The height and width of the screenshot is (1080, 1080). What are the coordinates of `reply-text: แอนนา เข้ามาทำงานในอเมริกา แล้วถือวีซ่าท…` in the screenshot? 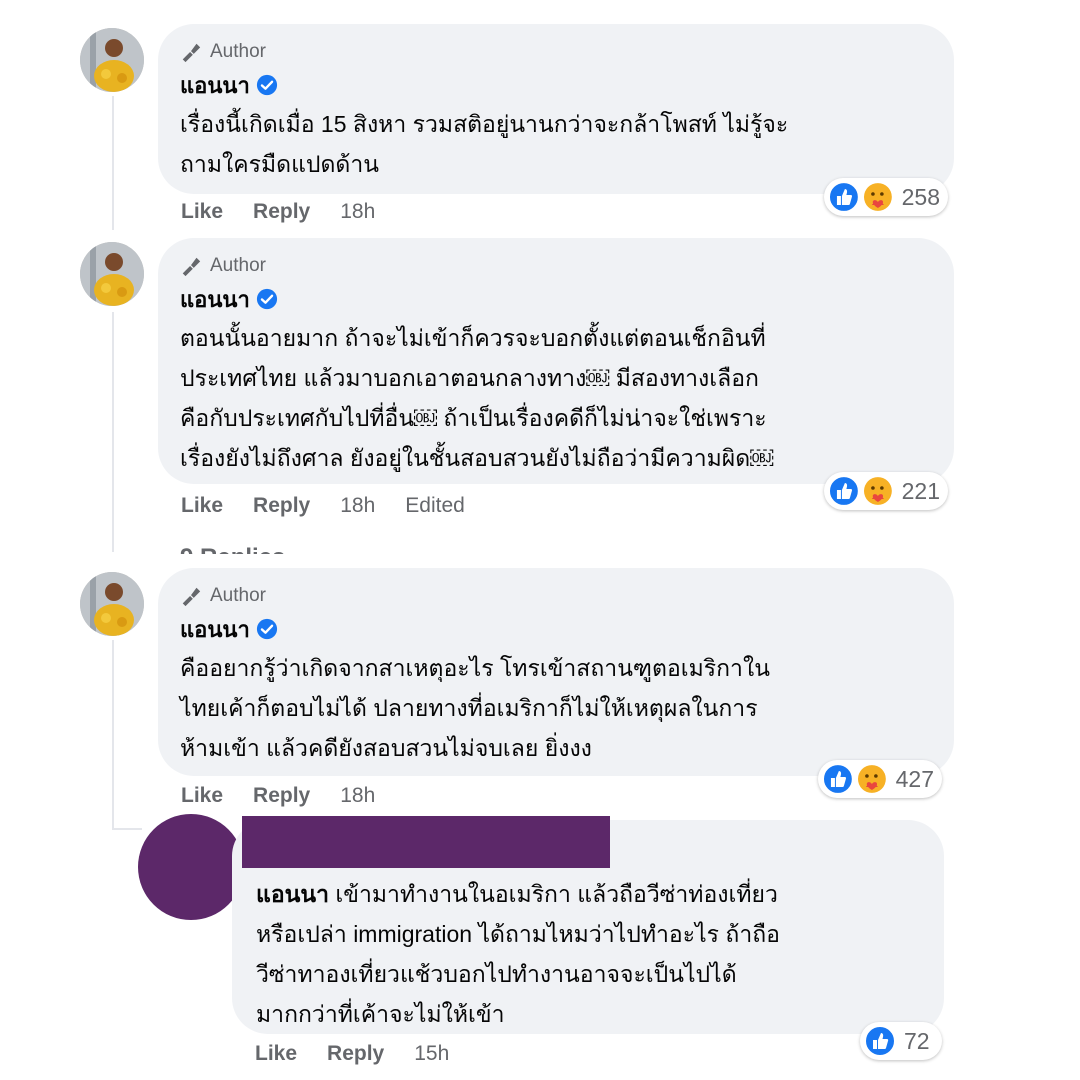 It's located at (588, 954).